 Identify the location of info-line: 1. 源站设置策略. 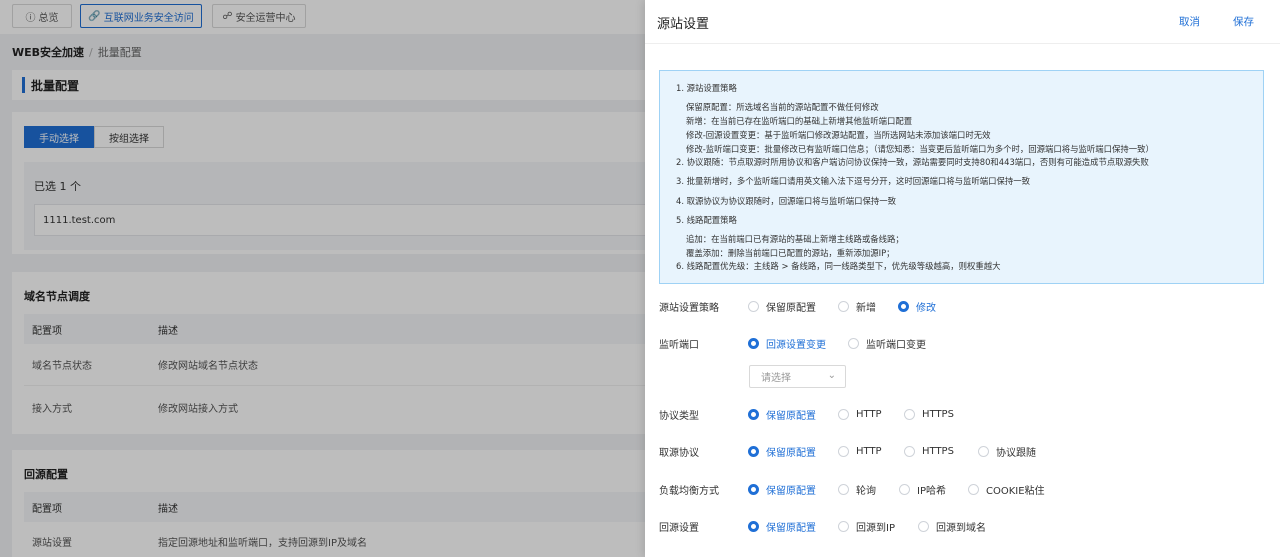
(706, 88).